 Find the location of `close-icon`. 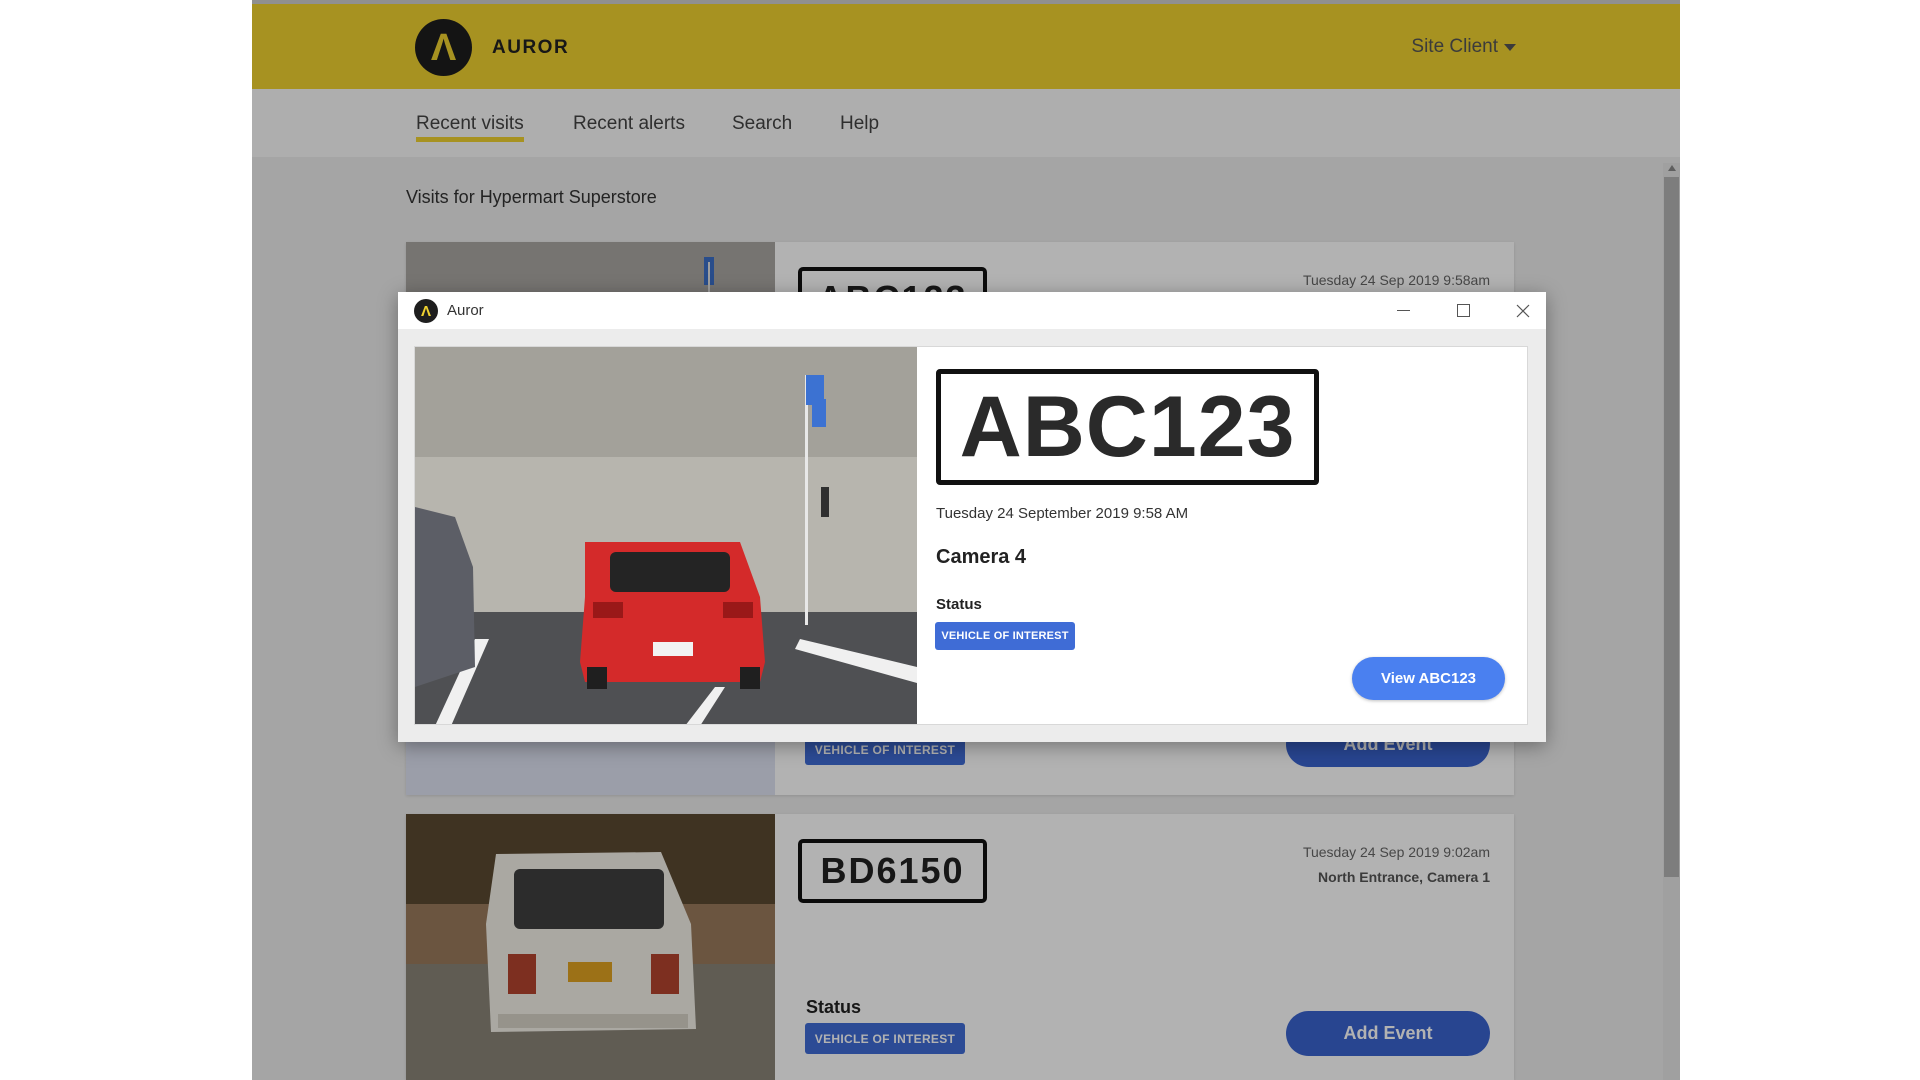

close-icon is located at coordinates (1523, 310).